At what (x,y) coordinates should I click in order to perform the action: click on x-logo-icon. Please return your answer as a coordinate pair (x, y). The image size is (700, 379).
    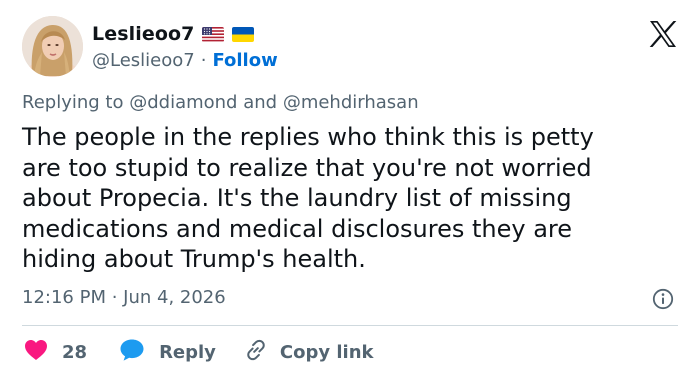
    Looking at the image, I should click on (663, 34).